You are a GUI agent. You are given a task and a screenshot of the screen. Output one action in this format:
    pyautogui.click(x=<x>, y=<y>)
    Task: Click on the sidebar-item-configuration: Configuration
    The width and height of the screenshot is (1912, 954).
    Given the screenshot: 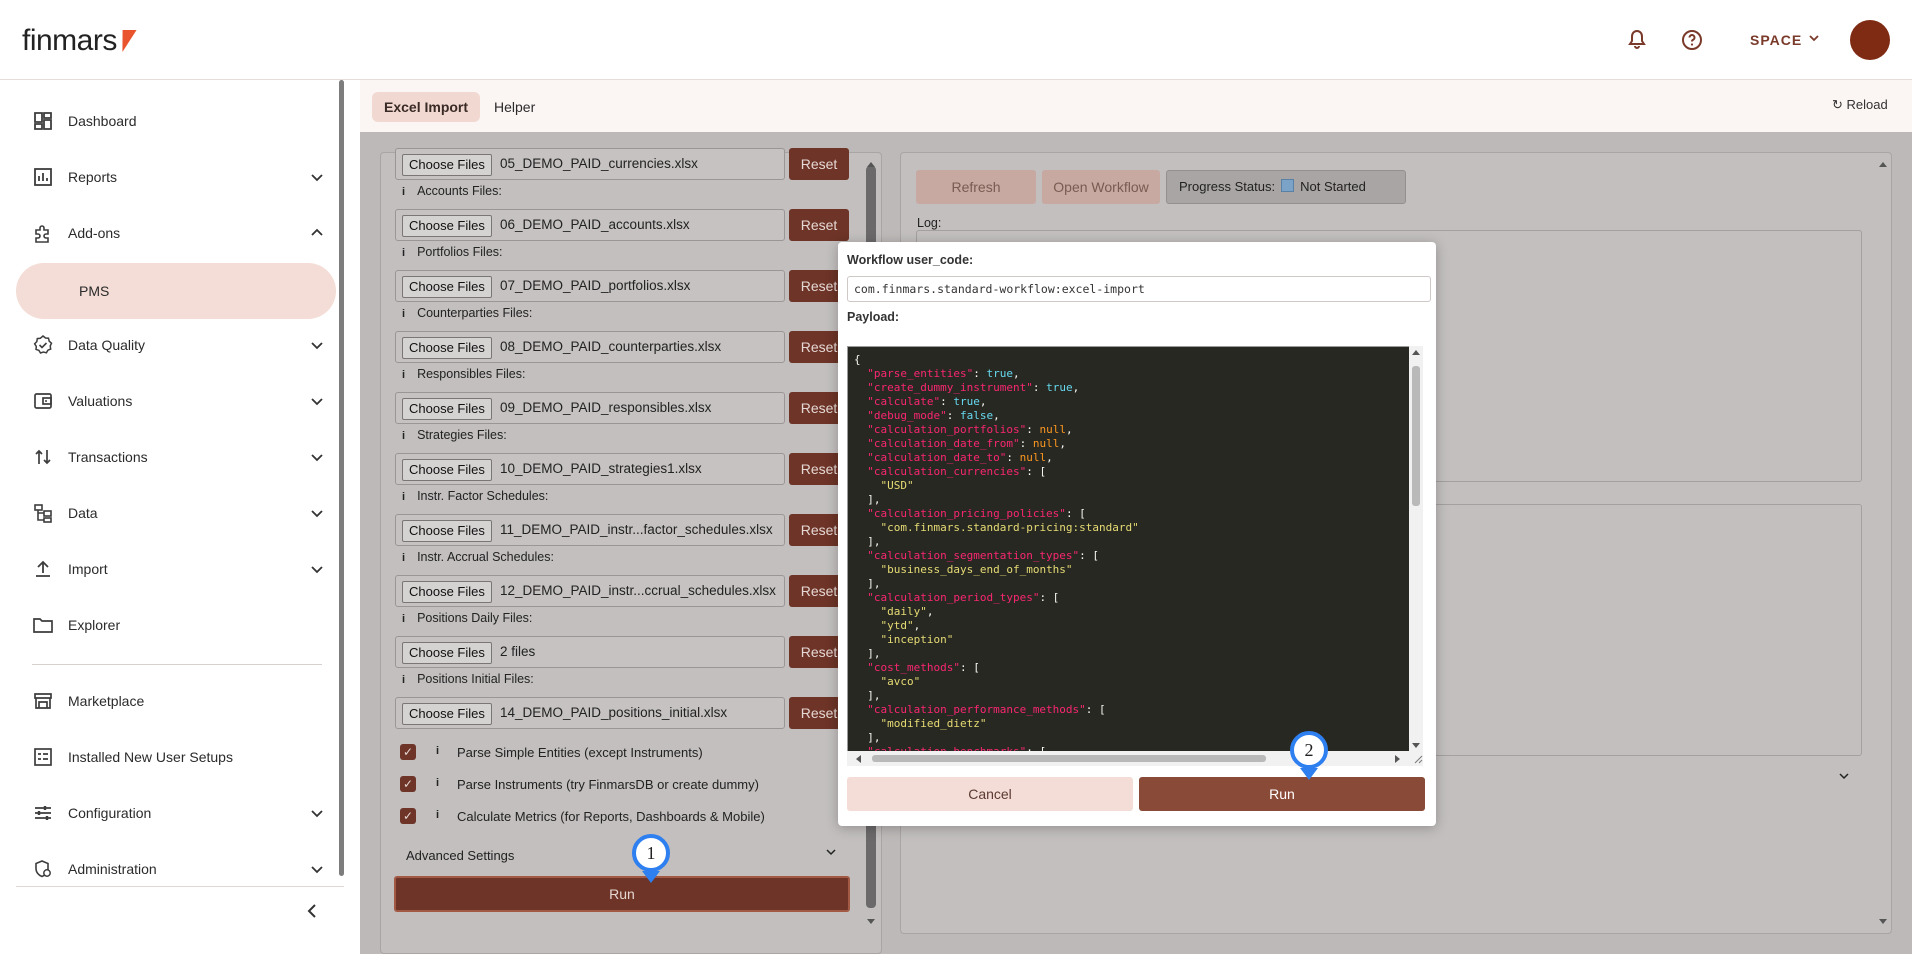 What is the action you would take?
    pyautogui.click(x=176, y=813)
    